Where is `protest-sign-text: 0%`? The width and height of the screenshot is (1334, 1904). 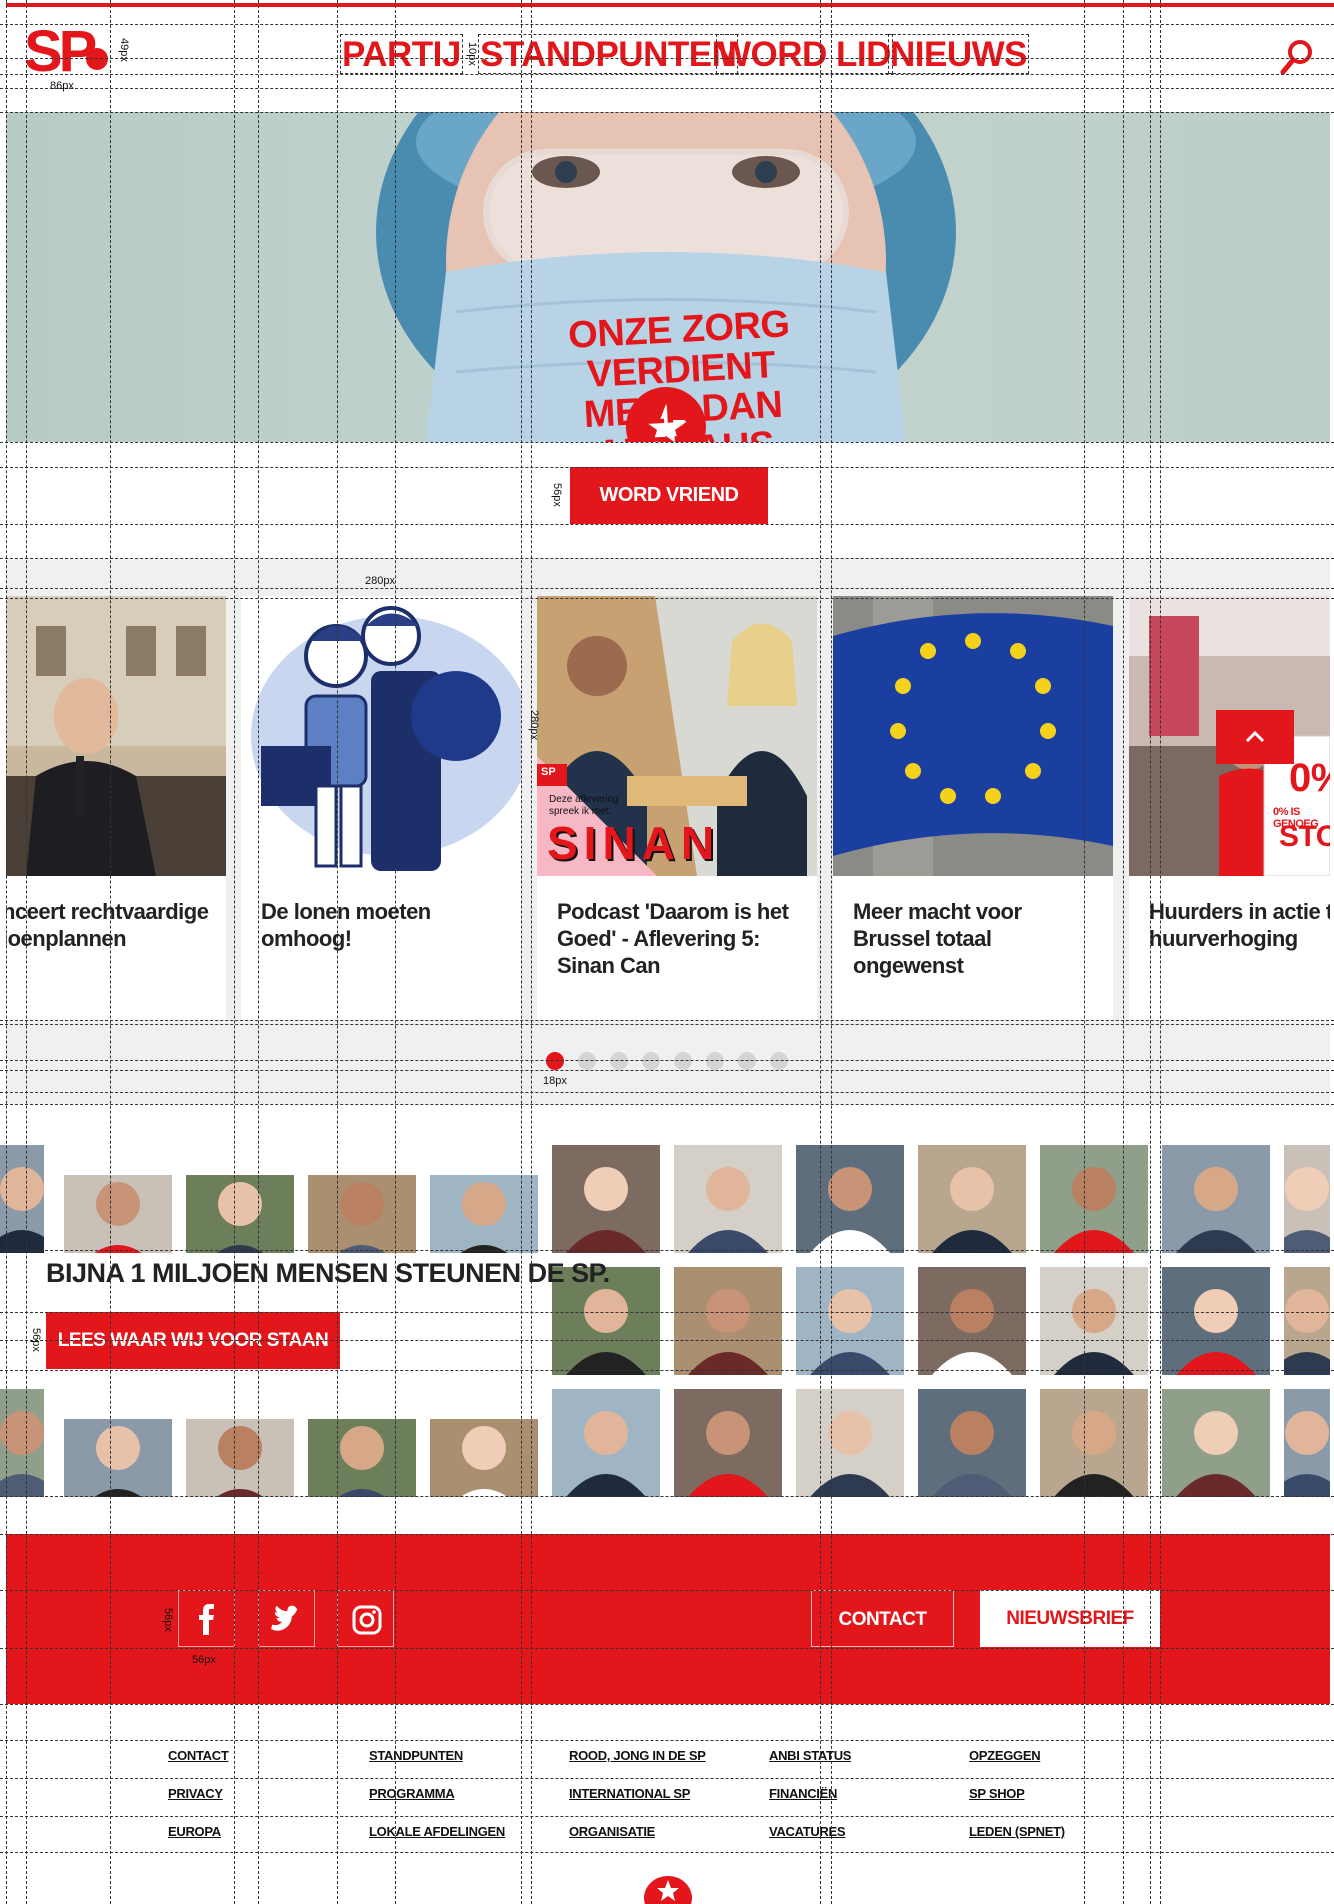 protest-sign-text: 0% is located at coordinates (1309, 778).